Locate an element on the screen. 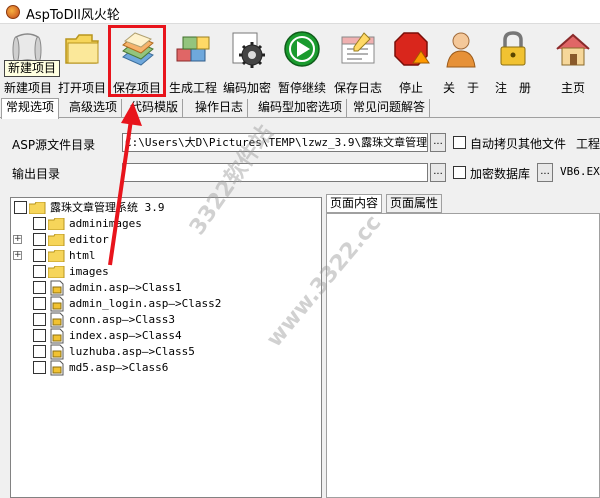  encrypt-db-label: 加密数据库 is located at coordinates (500, 174).